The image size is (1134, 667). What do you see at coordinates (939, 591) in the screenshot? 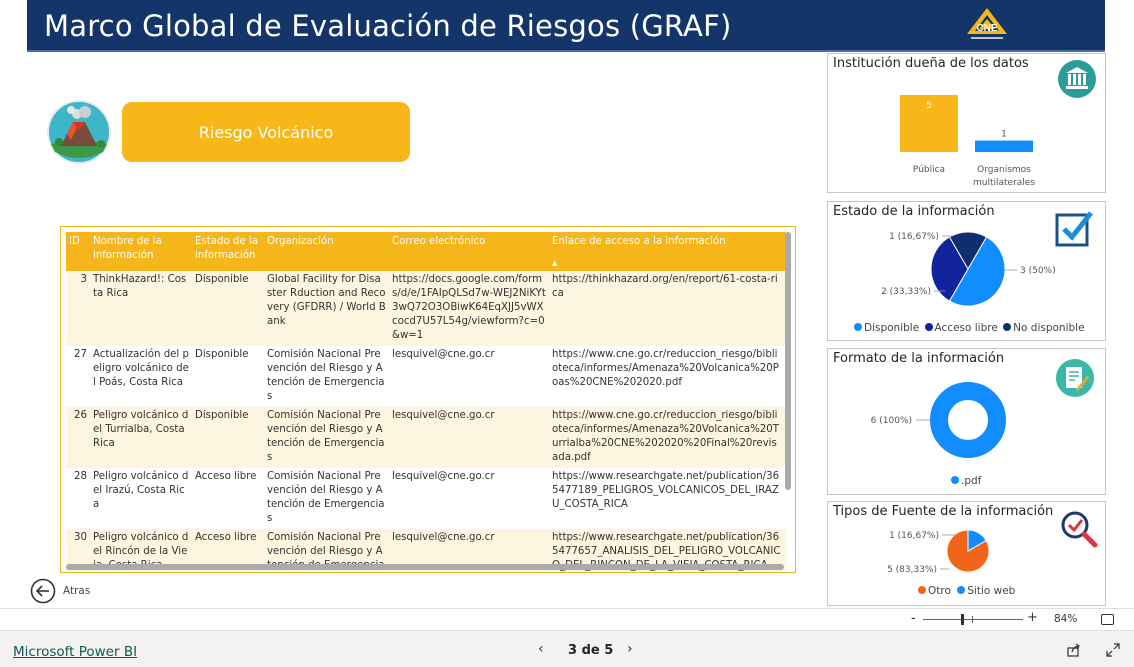
I see `legend-label-otro: Otro` at bounding box center [939, 591].